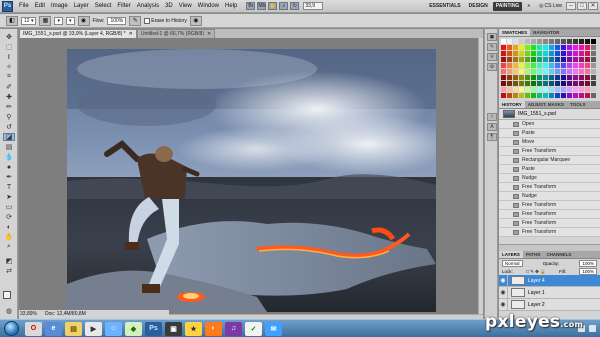 The image size is (600, 337). What do you see at coordinates (536, 272) in the screenshot?
I see `lock-icons: □ ✎ ✥ 🔒` at bounding box center [536, 272].